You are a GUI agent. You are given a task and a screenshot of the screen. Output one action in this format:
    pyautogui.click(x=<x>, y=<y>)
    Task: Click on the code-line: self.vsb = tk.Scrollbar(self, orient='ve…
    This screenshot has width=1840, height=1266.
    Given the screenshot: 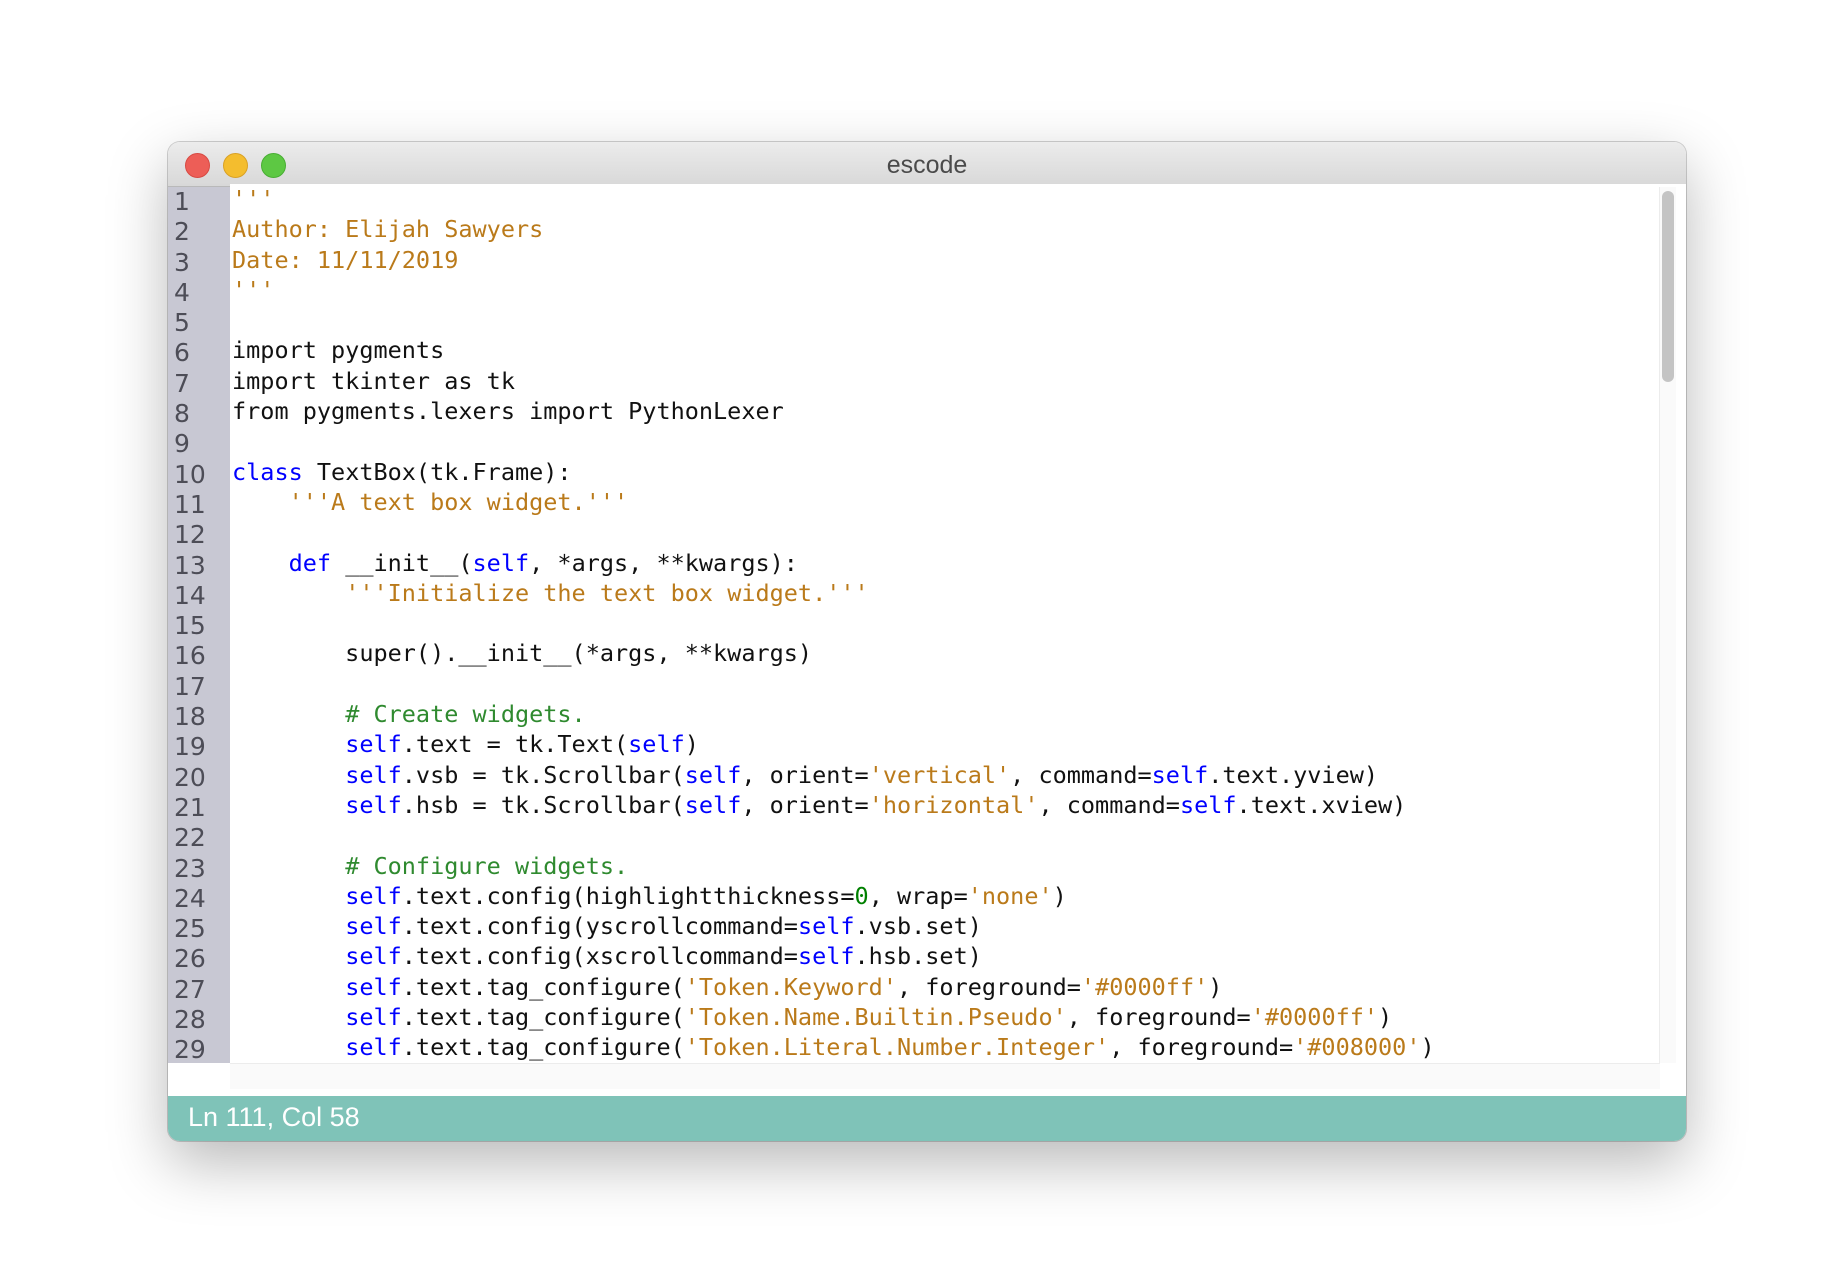 What is the action you would take?
    pyautogui.click(x=958, y=775)
    